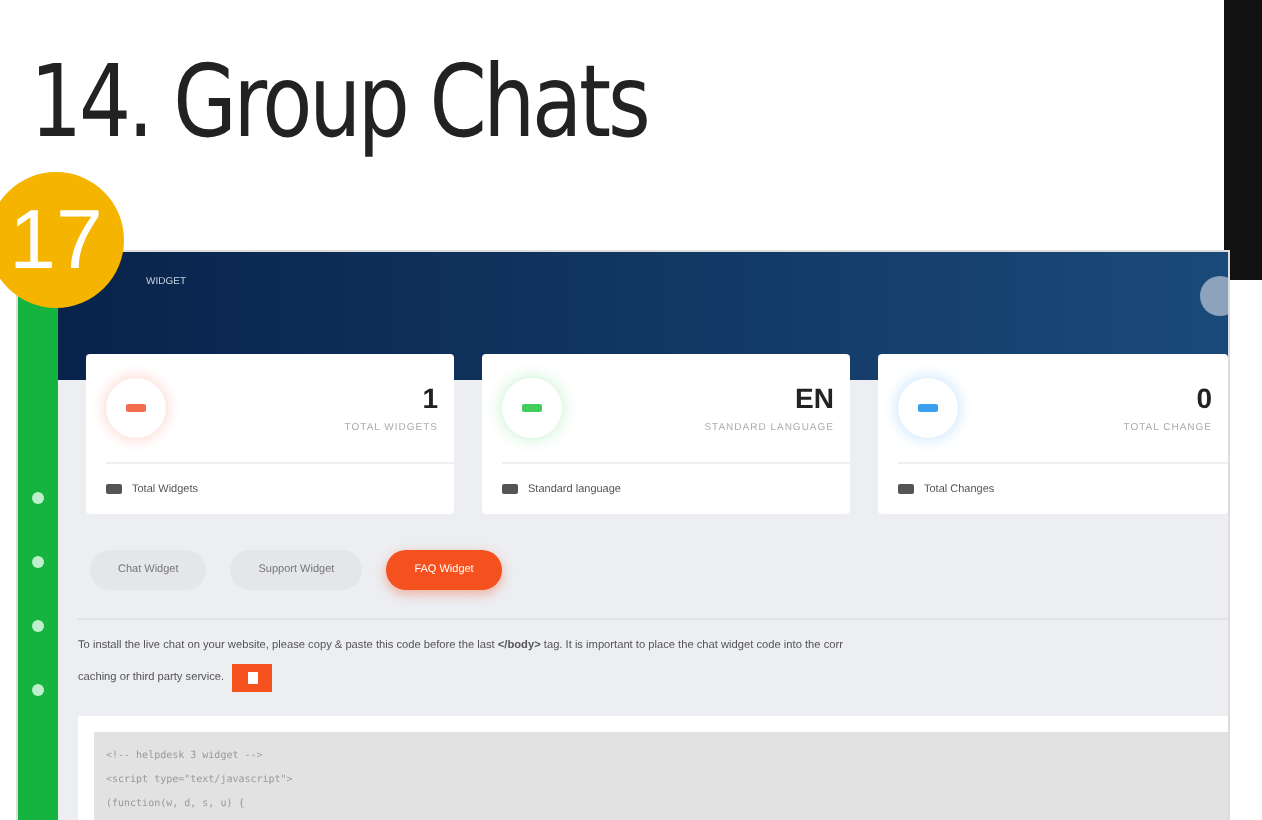  What do you see at coordinates (814, 398) in the screenshot?
I see `stat-value: EN` at bounding box center [814, 398].